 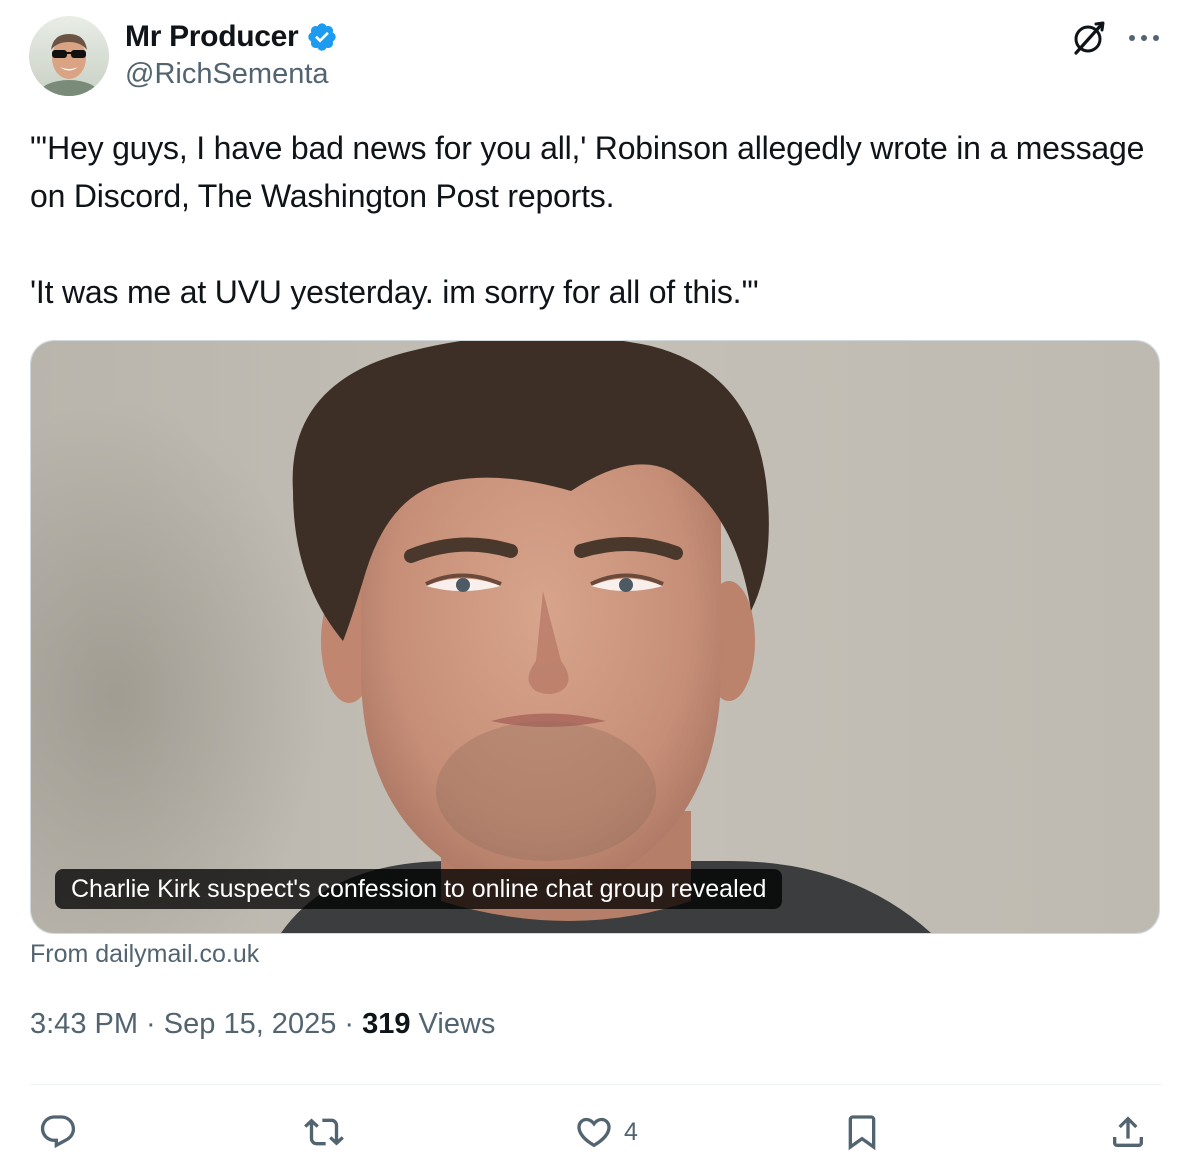 I want to click on retweet-icon, so click(x=324, y=1132).